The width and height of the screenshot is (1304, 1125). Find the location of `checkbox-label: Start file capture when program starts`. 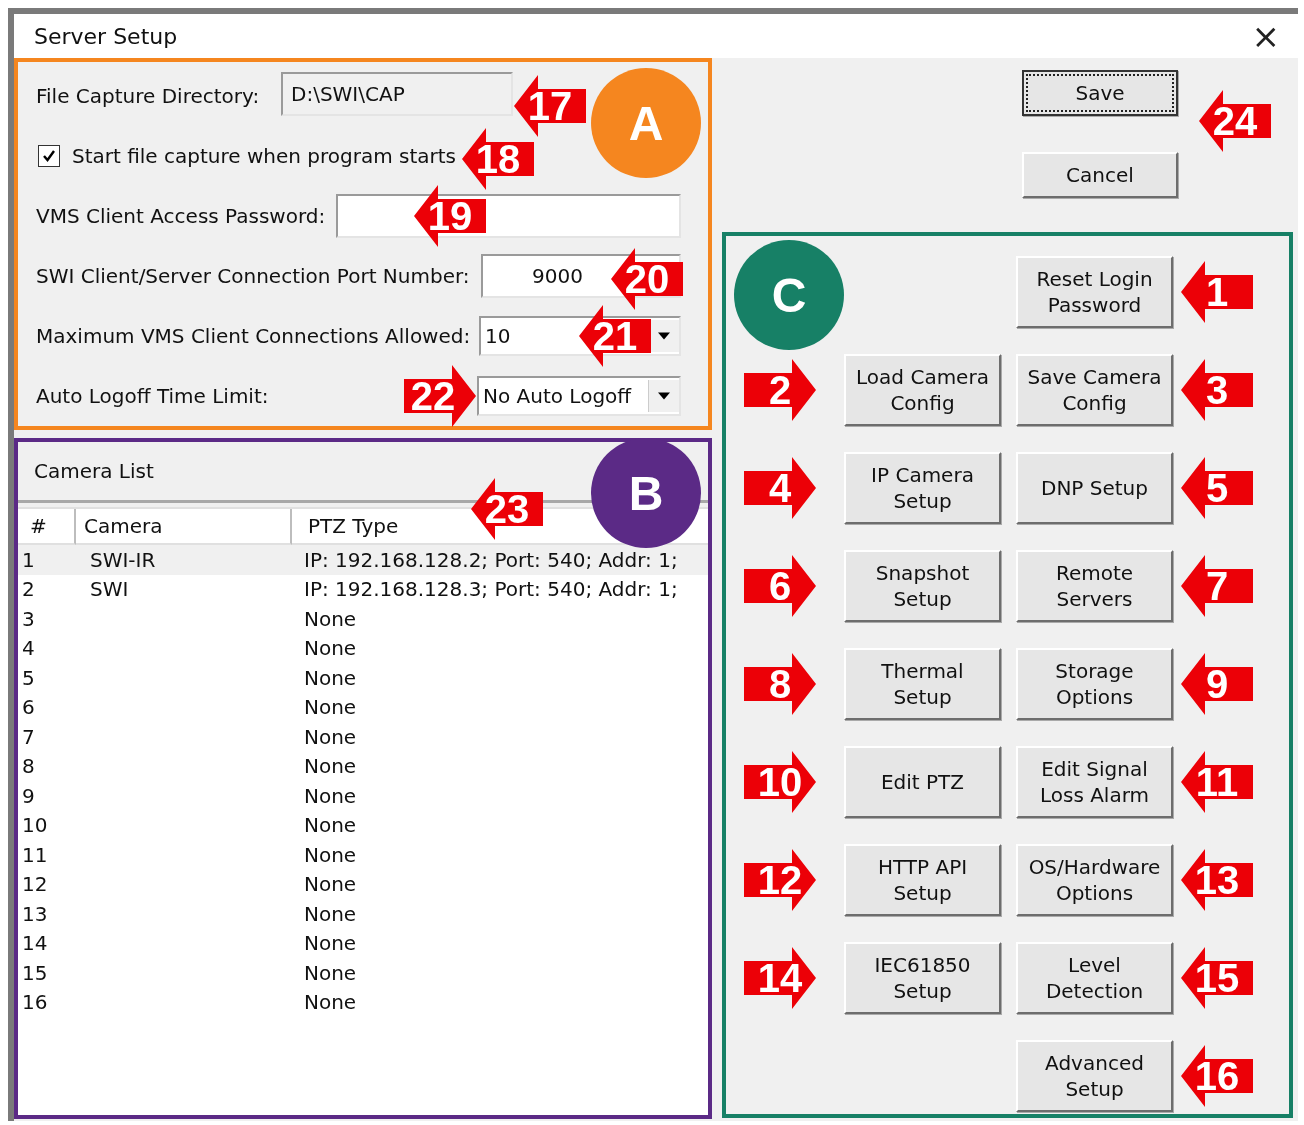

checkbox-label: Start file capture when program starts is located at coordinates (264, 156).